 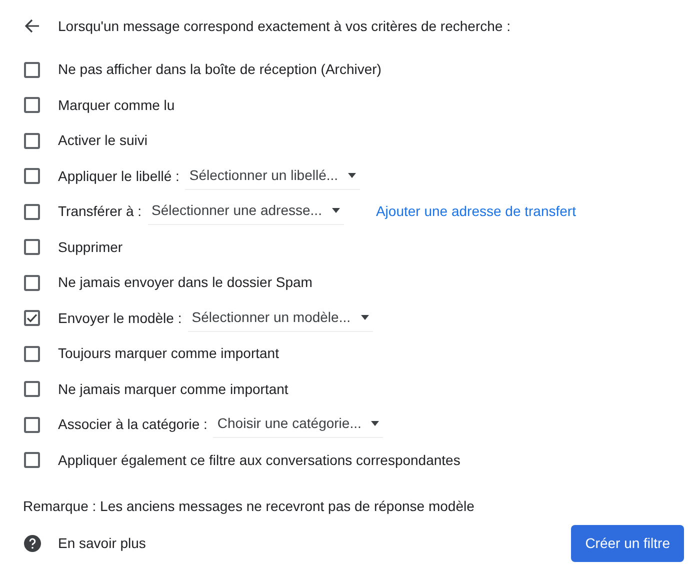 I want to click on option-label: Marquer comme lu, so click(x=116, y=105).